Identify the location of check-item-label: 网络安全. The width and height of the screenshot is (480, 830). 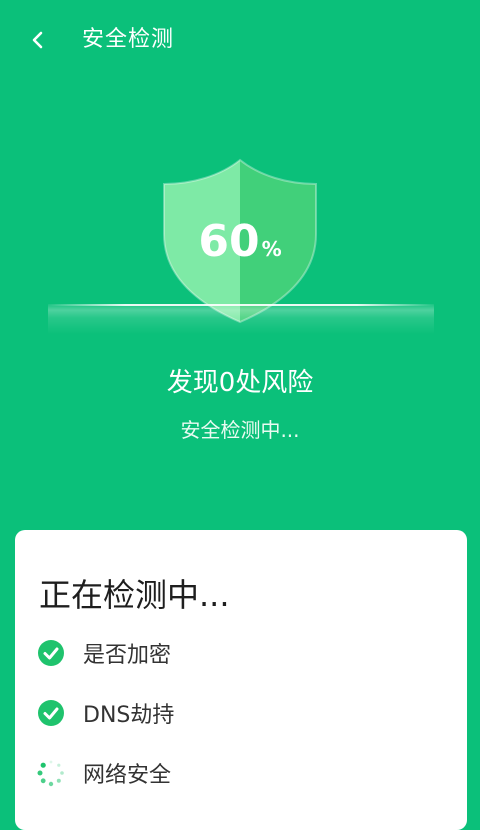
(127, 775).